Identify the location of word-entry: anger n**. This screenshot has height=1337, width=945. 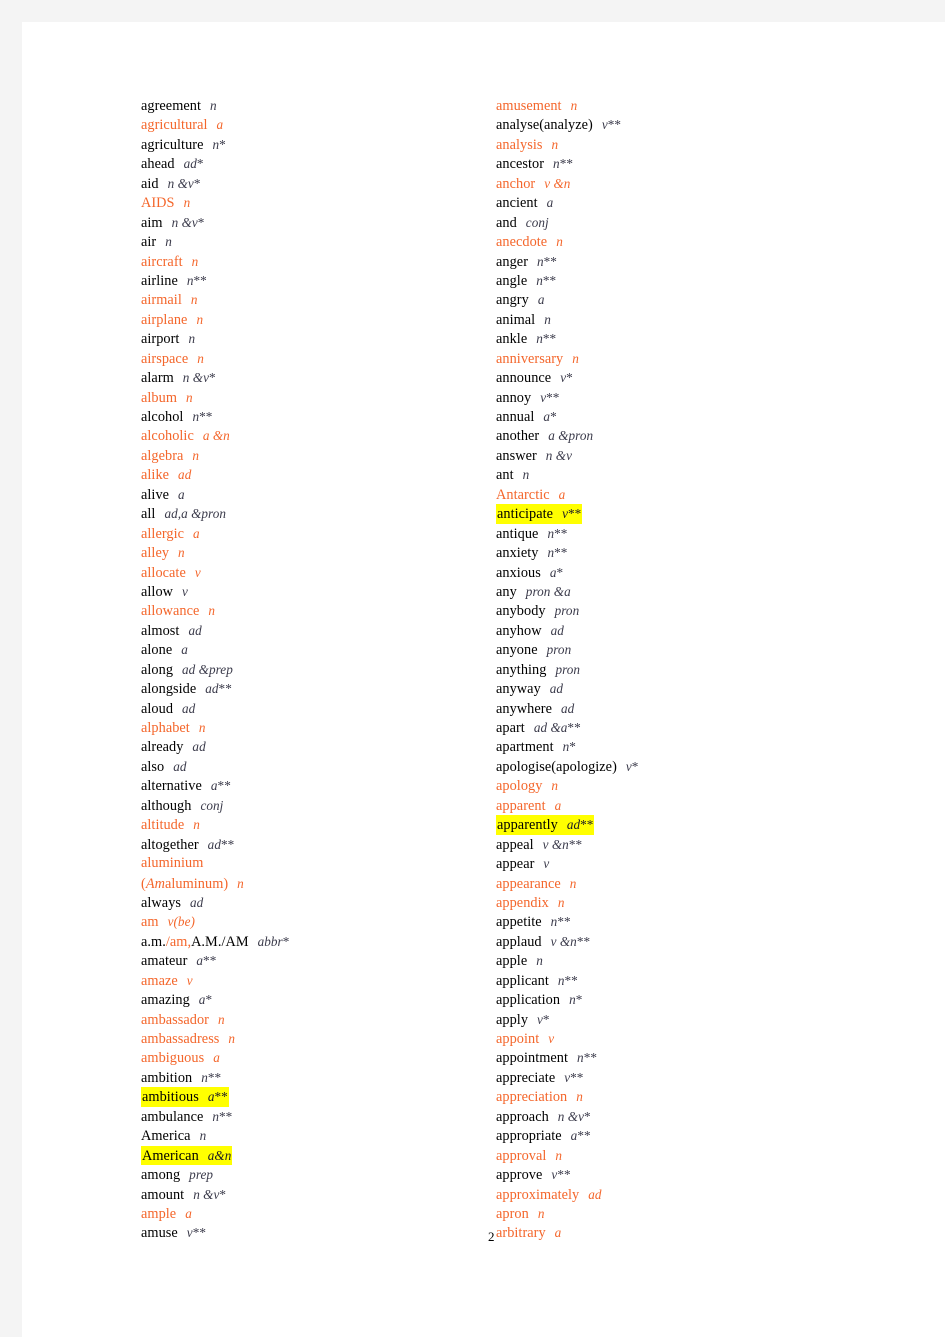
(676, 261).